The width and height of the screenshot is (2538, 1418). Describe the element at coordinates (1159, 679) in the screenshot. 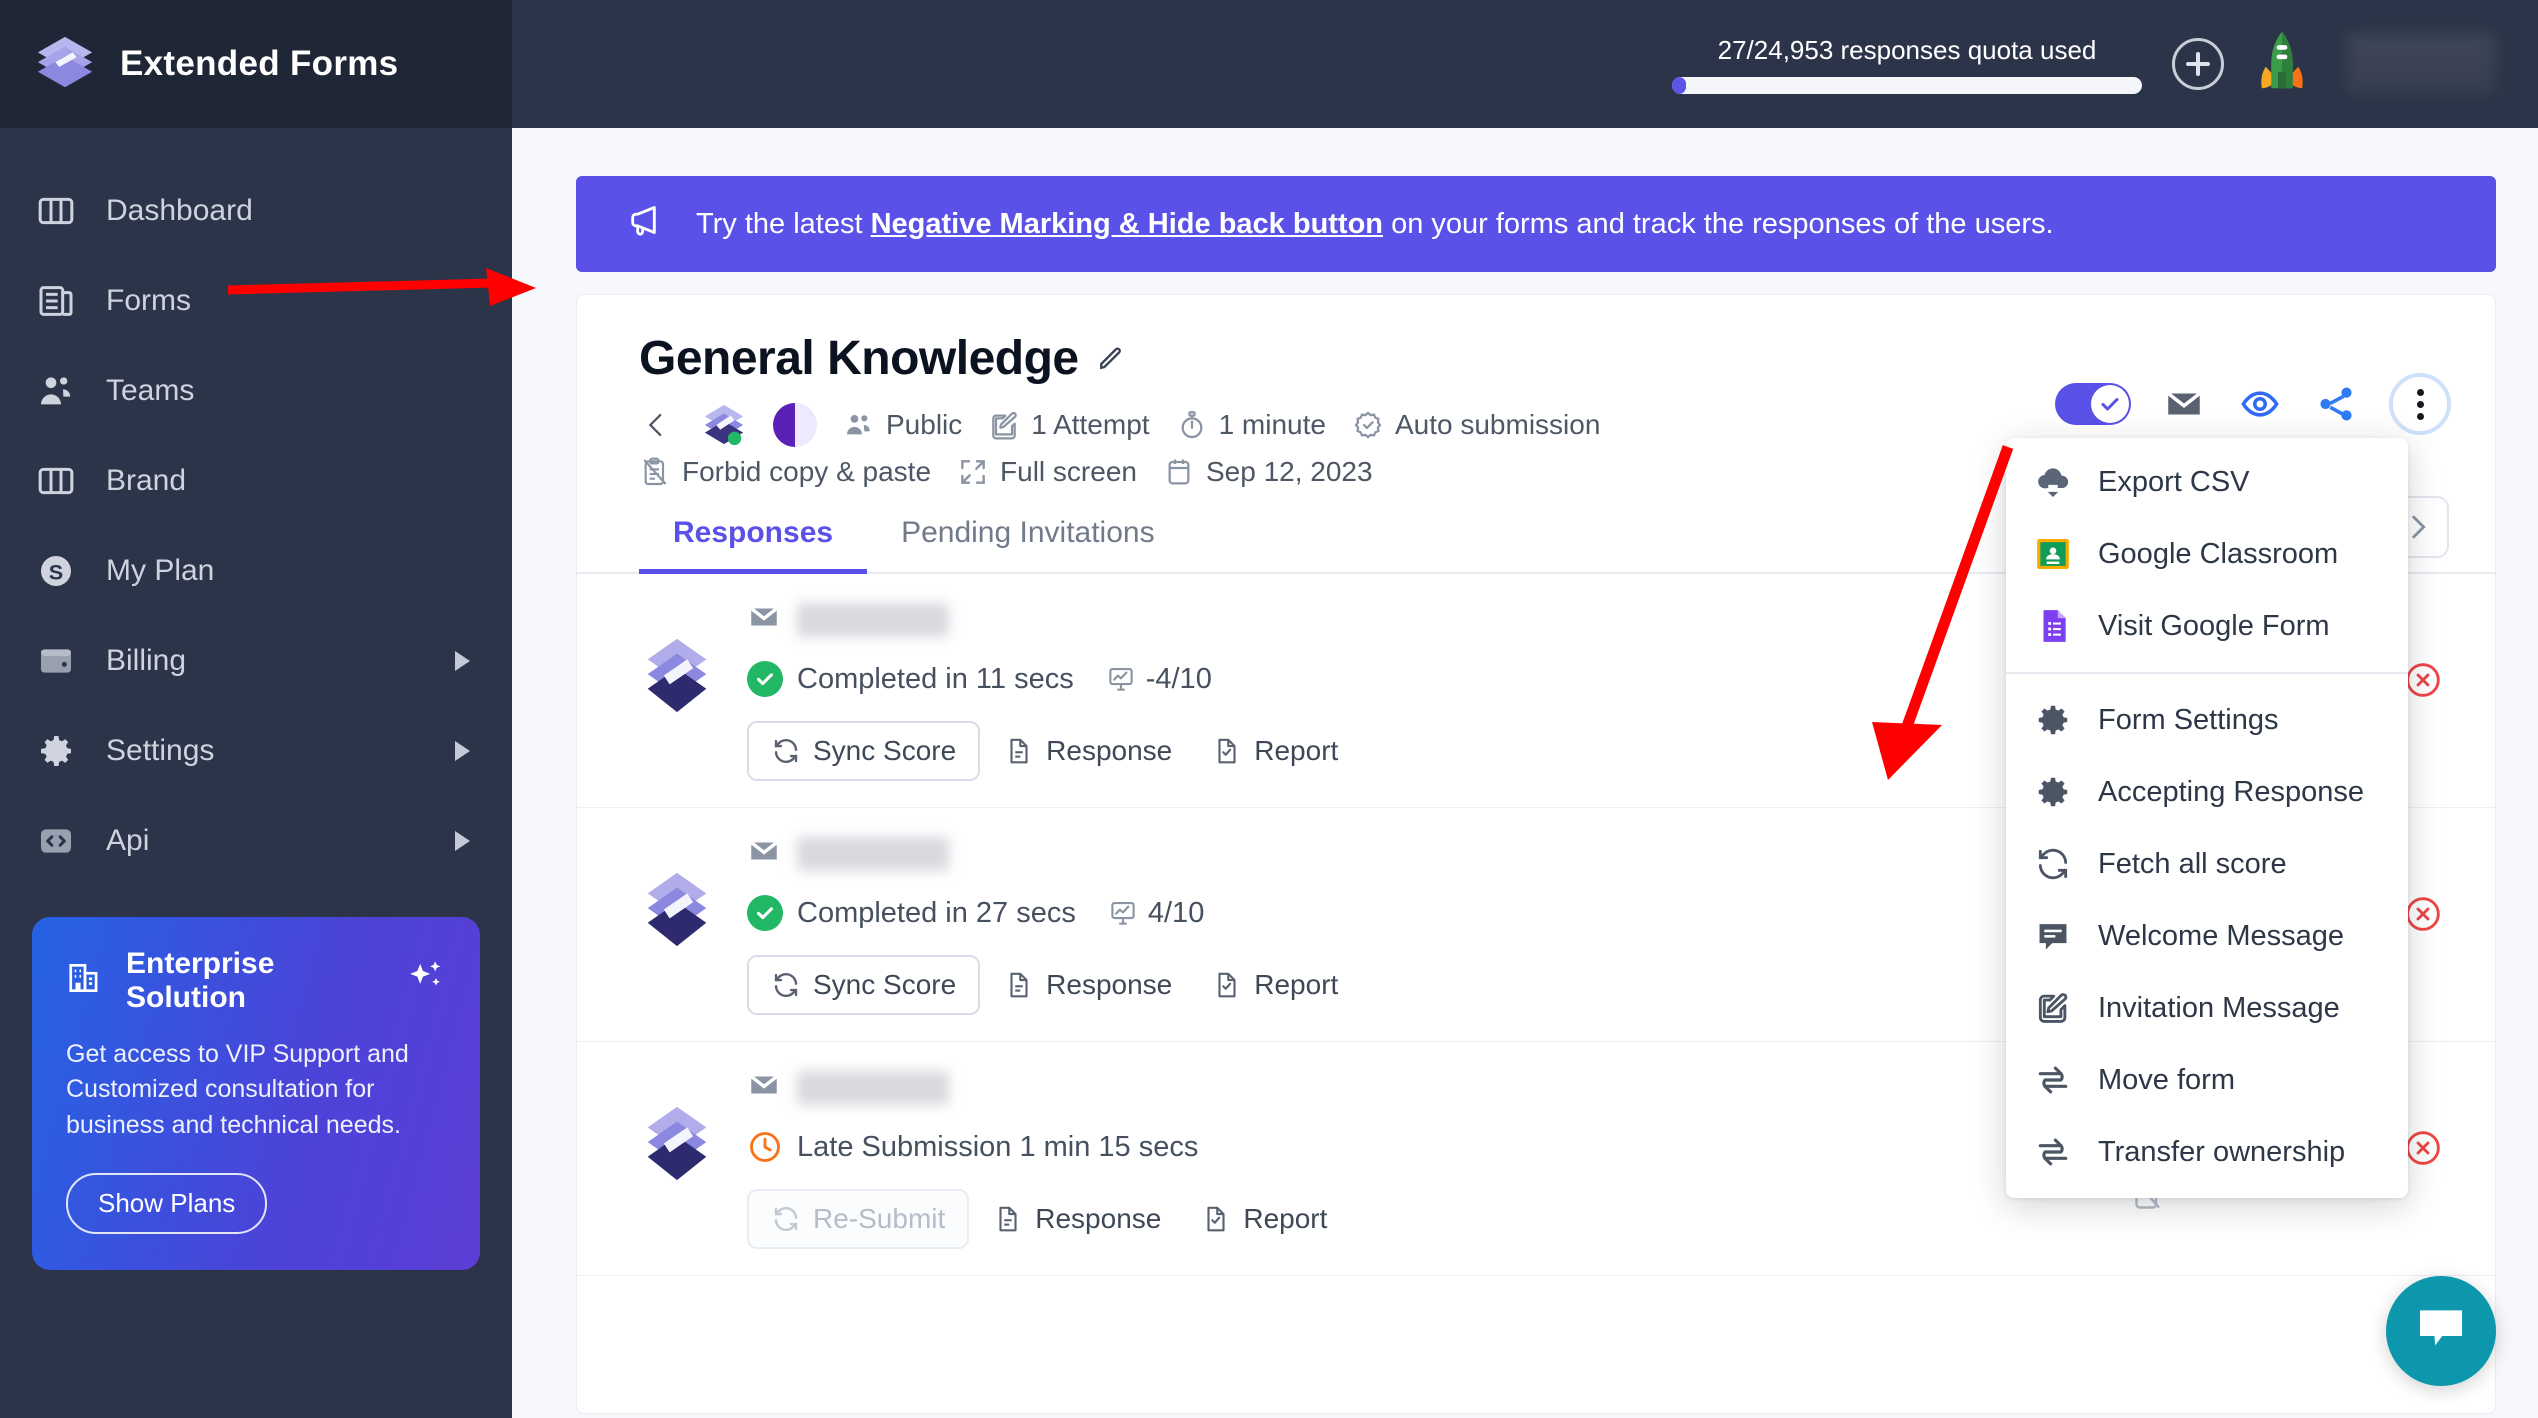

I see `score-badge: -4/10` at that location.